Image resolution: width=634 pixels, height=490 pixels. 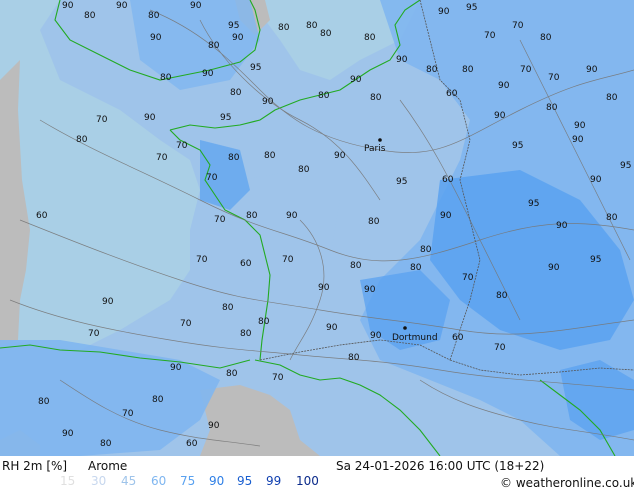 What do you see at coordinates (245, 481) in the screenshot?
I see `legend-value-95: 95` at bounding box center [245, 481].